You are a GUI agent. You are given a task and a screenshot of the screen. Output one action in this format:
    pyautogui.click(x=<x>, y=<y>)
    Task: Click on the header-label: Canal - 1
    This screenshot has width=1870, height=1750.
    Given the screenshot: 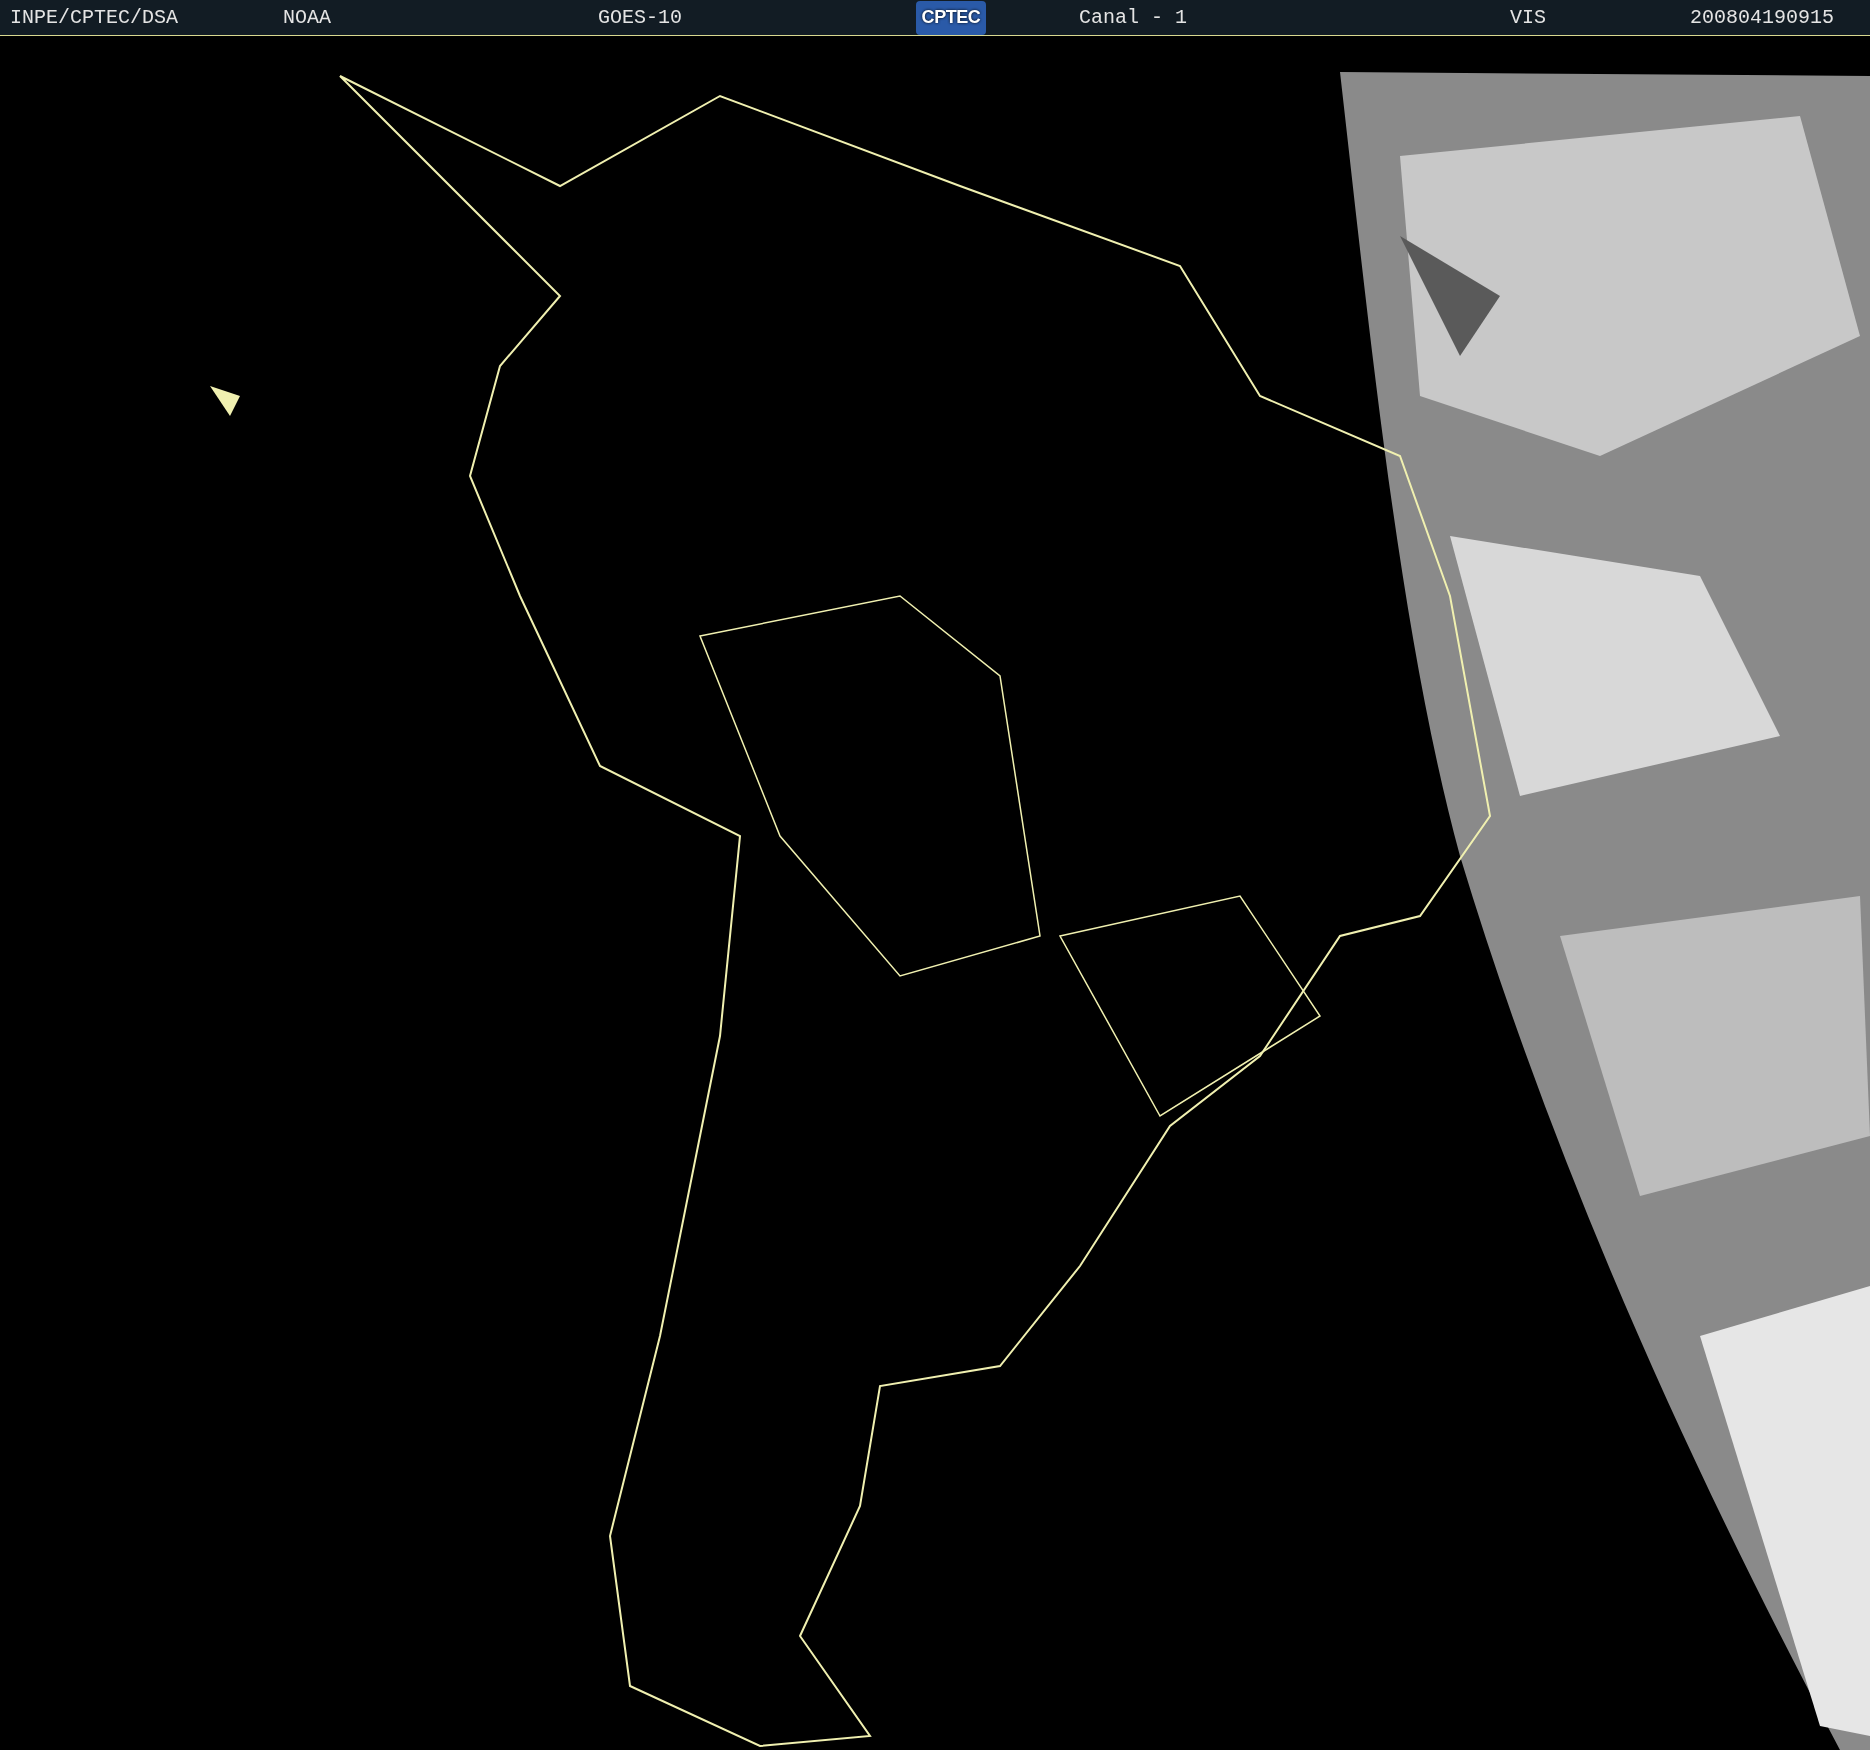 What is the action you would take?
    pyautogui.click(x=1133, y=17)
    